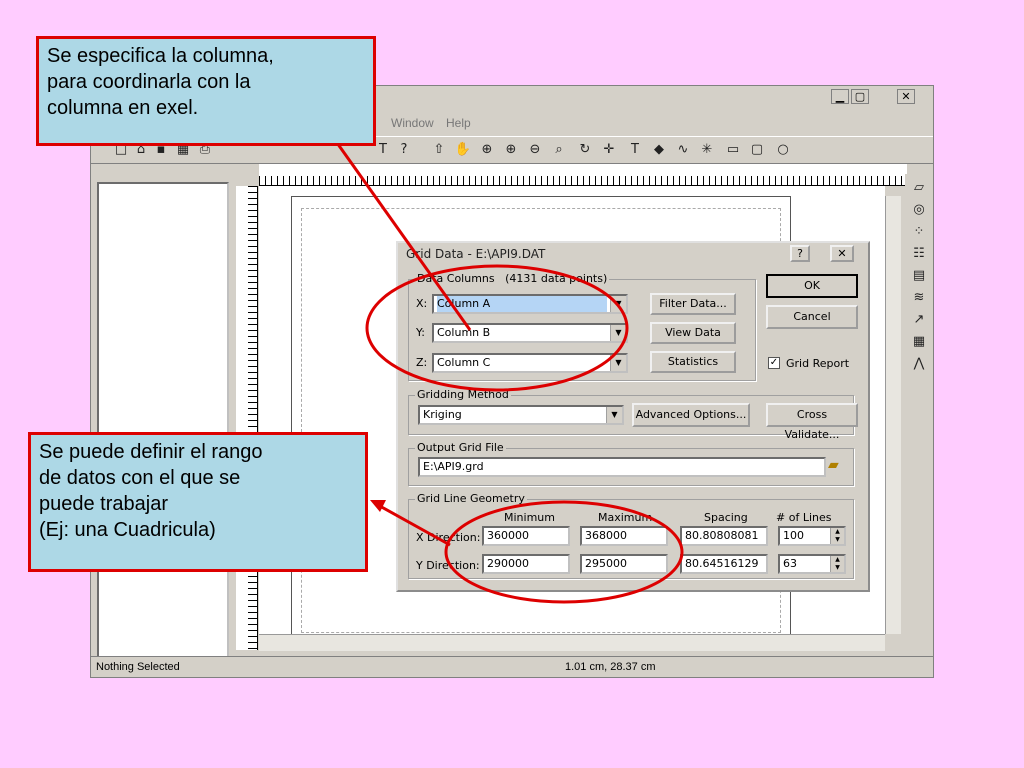 This screenshot has height=768, width=1024. Describe the element at coordinates (624, 564) in the screenshot. I see `y-max-input: 295000` at that location.